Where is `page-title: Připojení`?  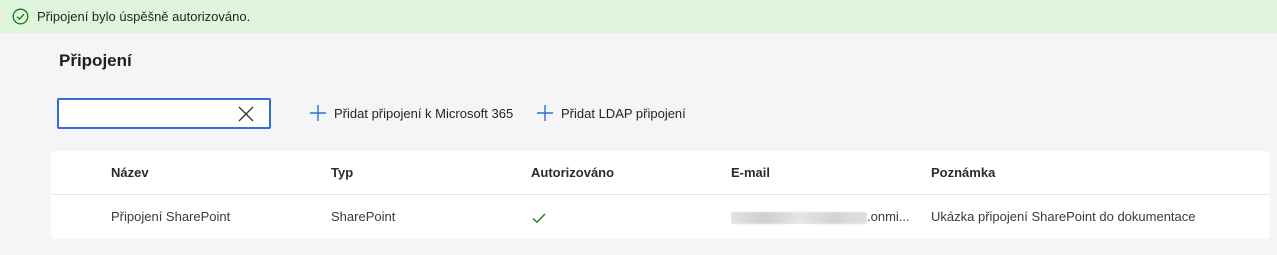
page-title: Připojení is located at coordinates (95, 60).